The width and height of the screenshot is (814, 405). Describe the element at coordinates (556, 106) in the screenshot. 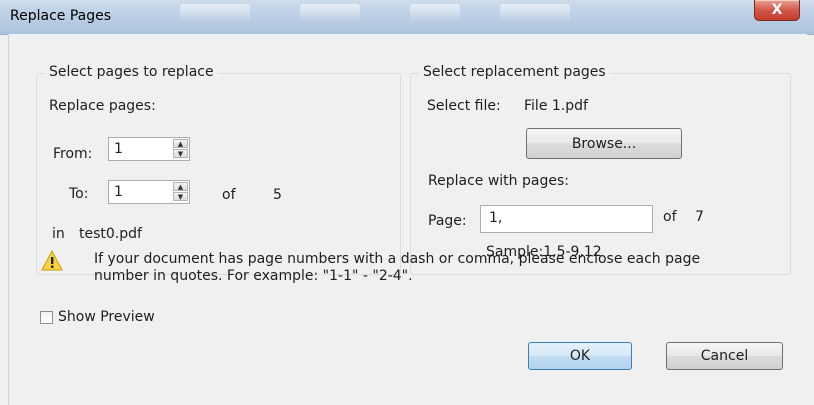

I see `selected-file-name: File 1.pdf` at that location.